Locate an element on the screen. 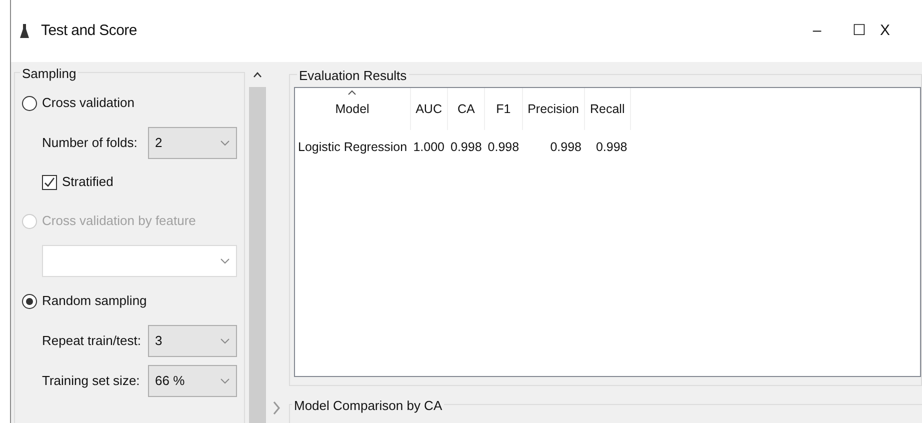 The width and height of the screenshot is (922, 423). window-control: X is located at coordinates (901, 31).